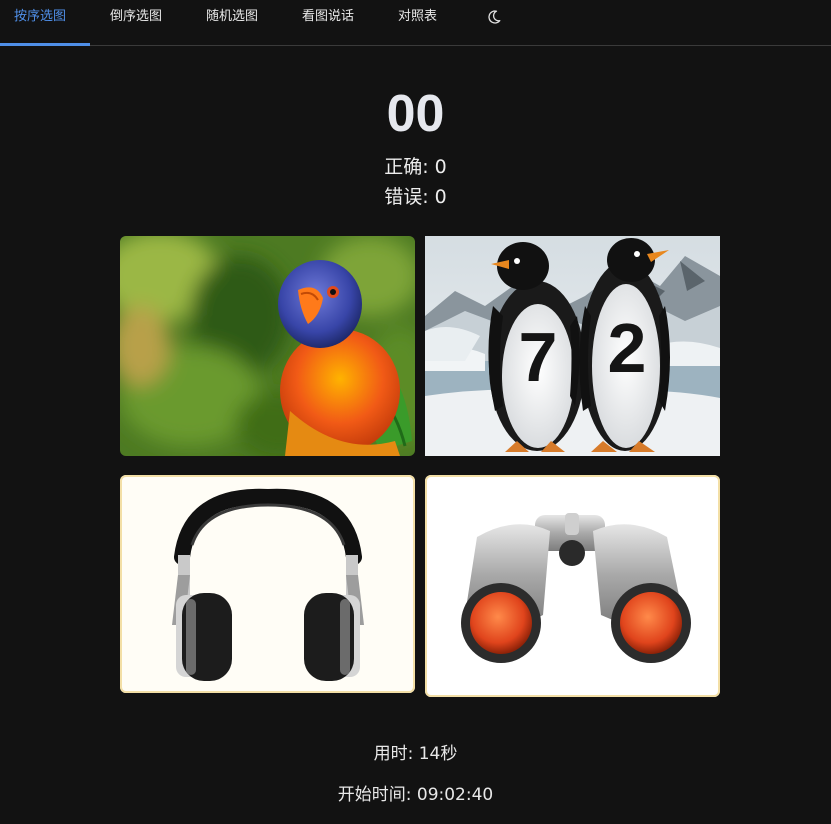 The image size is (831, 824). What do you see at coordinates (328, 23) in the screenshot?
I see `tab-picture-talk: 看图说话` at bounding box center [328, 23].